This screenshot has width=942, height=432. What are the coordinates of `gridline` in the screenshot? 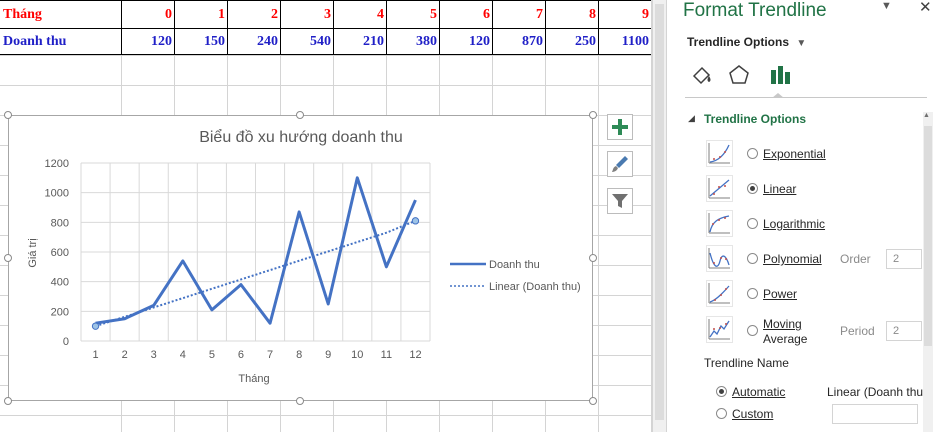 It's located at (326, 415).